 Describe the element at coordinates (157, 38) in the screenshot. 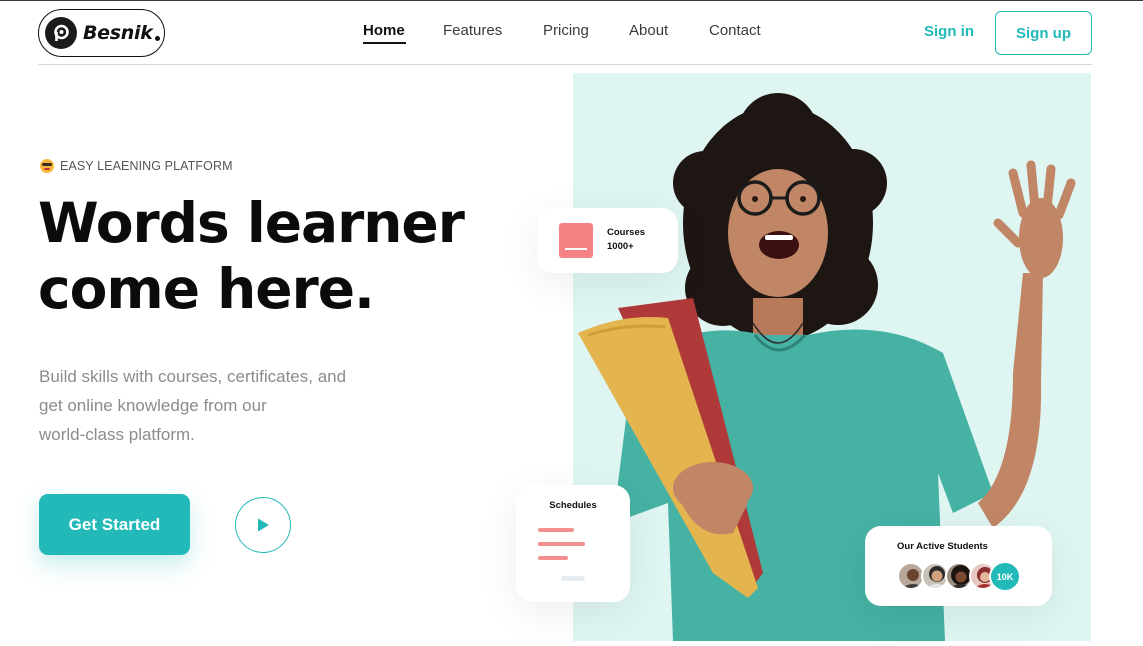

I see `brand-dot` at that location.